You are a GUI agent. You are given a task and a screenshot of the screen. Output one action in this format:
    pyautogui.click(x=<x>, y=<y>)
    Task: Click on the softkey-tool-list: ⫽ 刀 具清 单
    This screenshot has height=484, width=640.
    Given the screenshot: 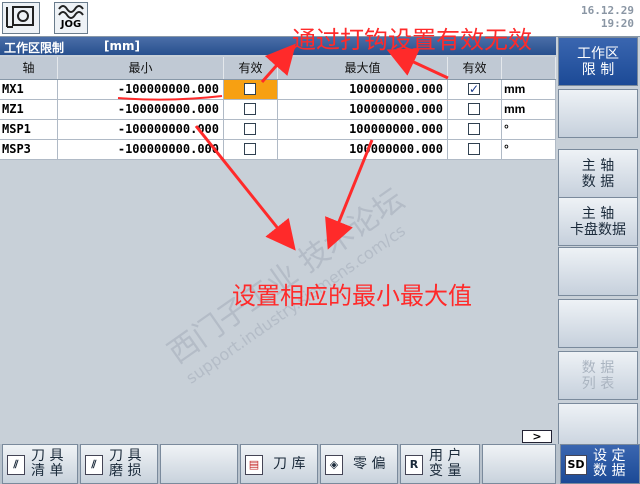 What is the action you would take?
    pyautogui.click(x=40, y=464)
    